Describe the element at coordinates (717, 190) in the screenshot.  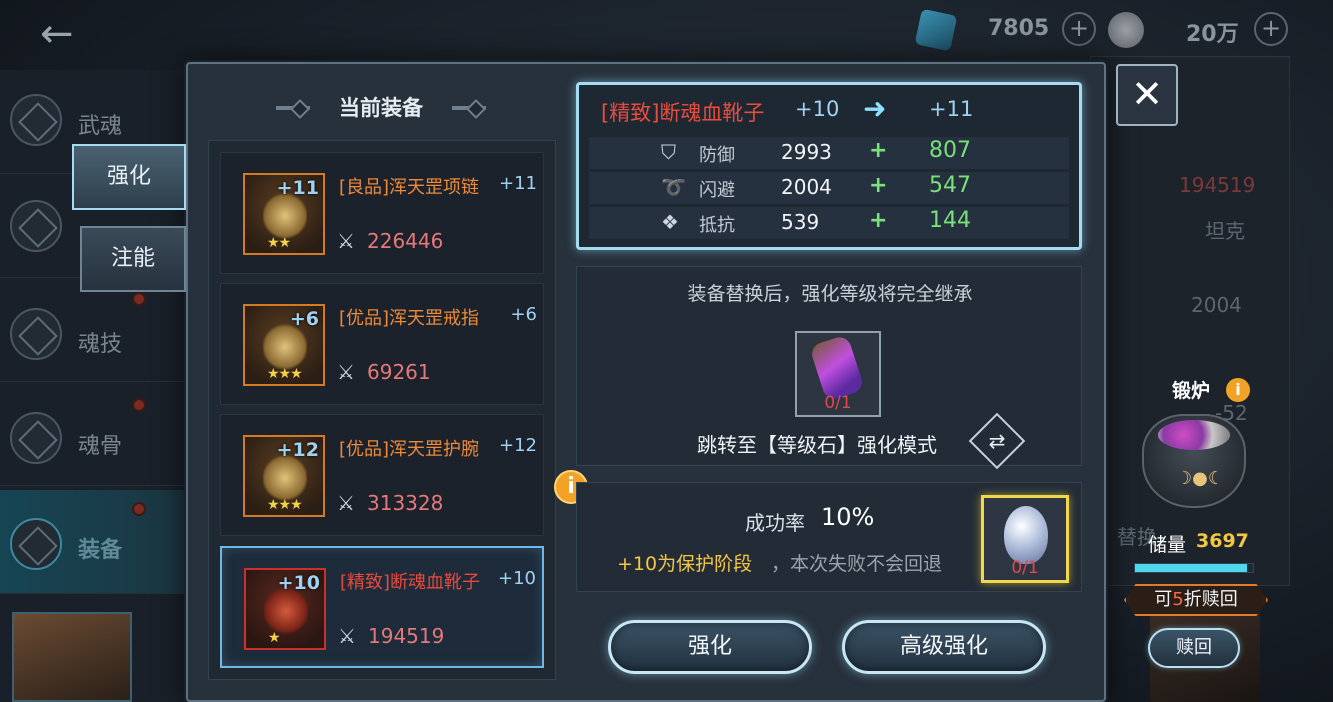
I see `stat-label: 闪避` at that location.